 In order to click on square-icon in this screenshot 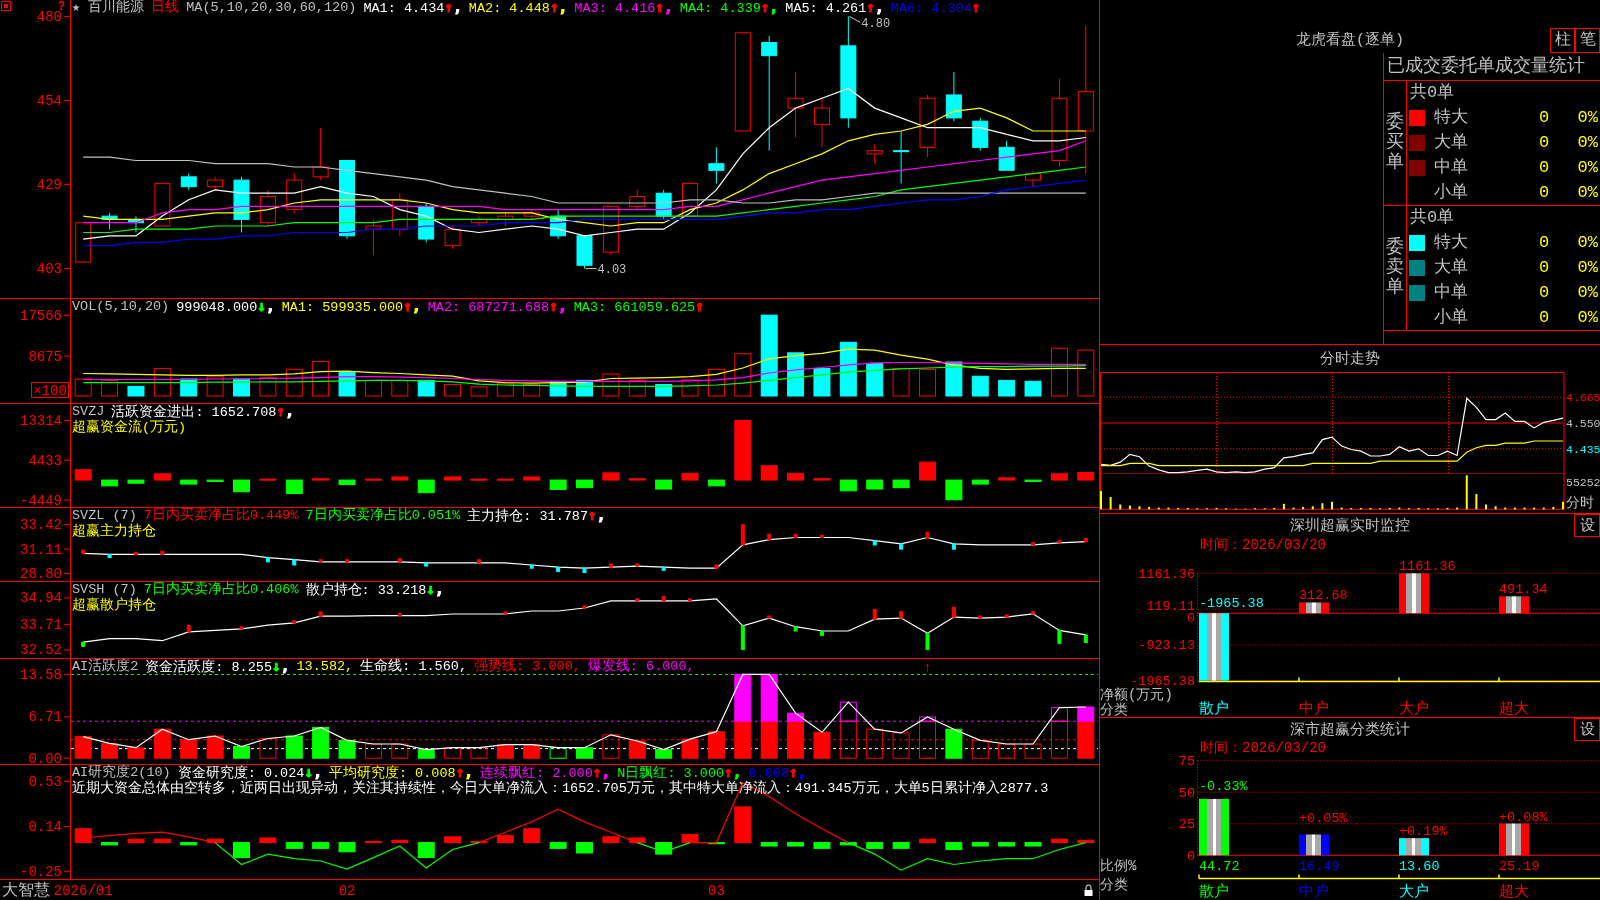, I will do `click(6, 6)`.